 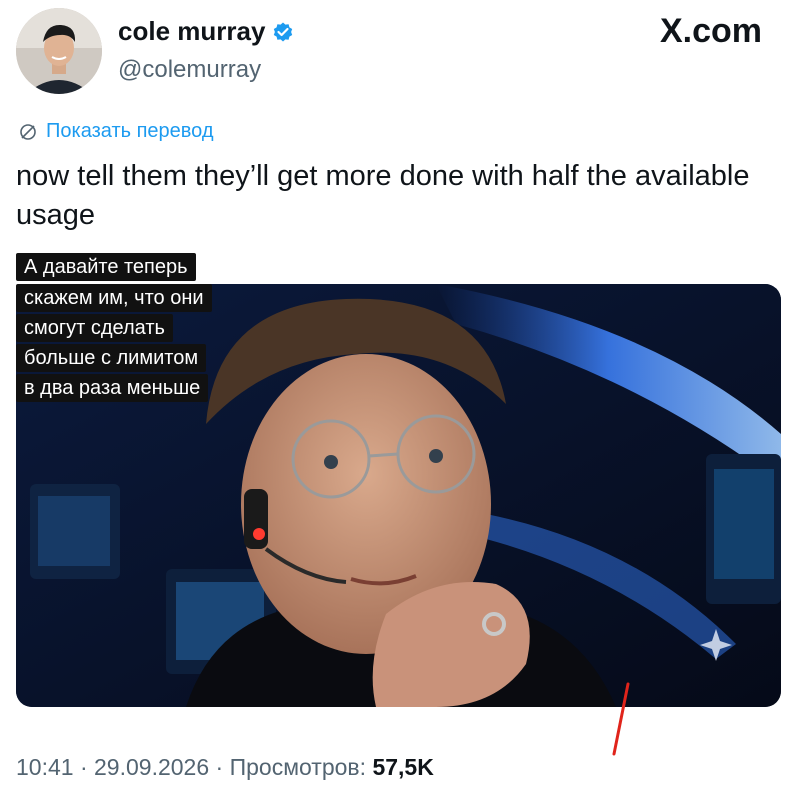 I want to click on views-count: 57,5K, so click(x=402, y=767).